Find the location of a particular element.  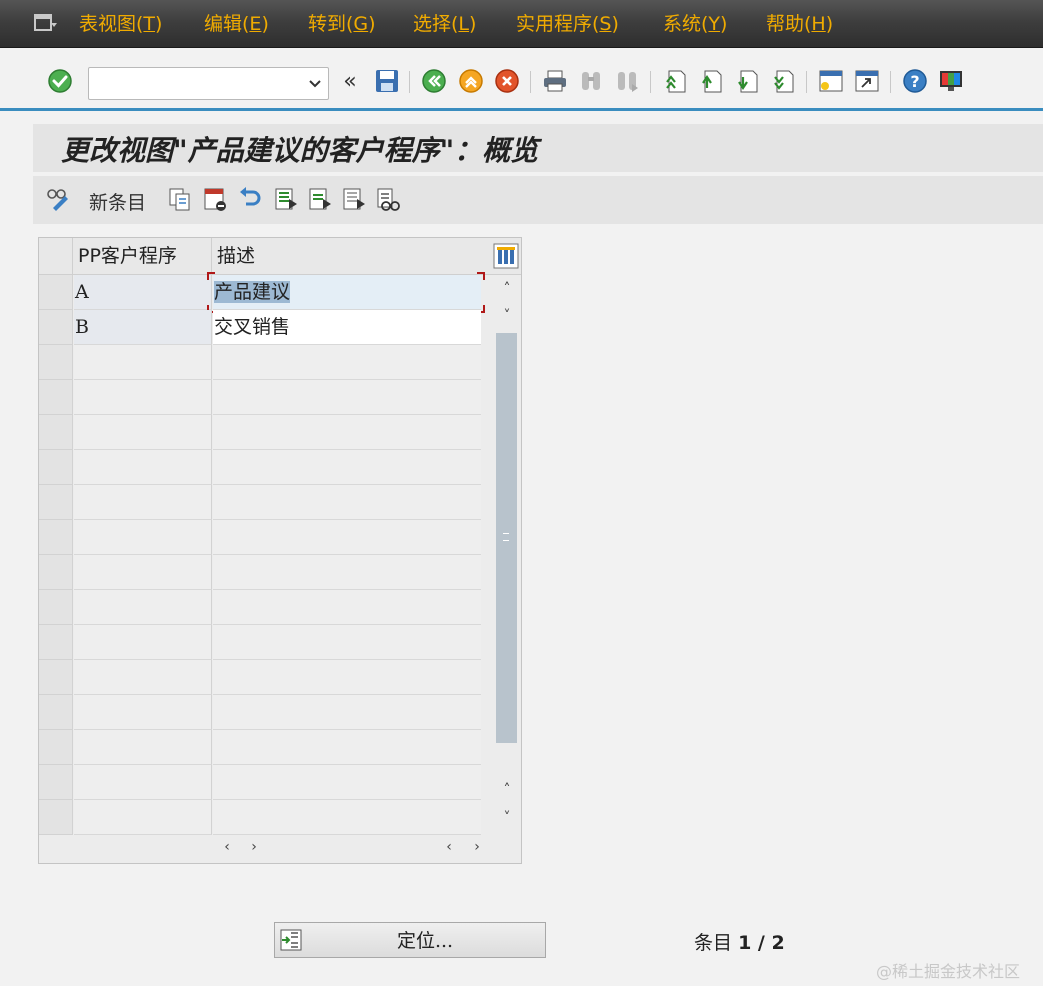

save-icon is located at coordinates (387, 81).